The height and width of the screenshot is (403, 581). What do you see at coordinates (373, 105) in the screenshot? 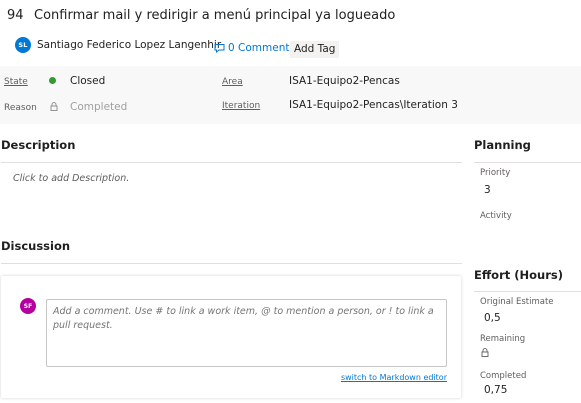
I see `iteration-value: ISA1-Equipo2-Pencas\Iteration 3` at bounding box center [373, 105].